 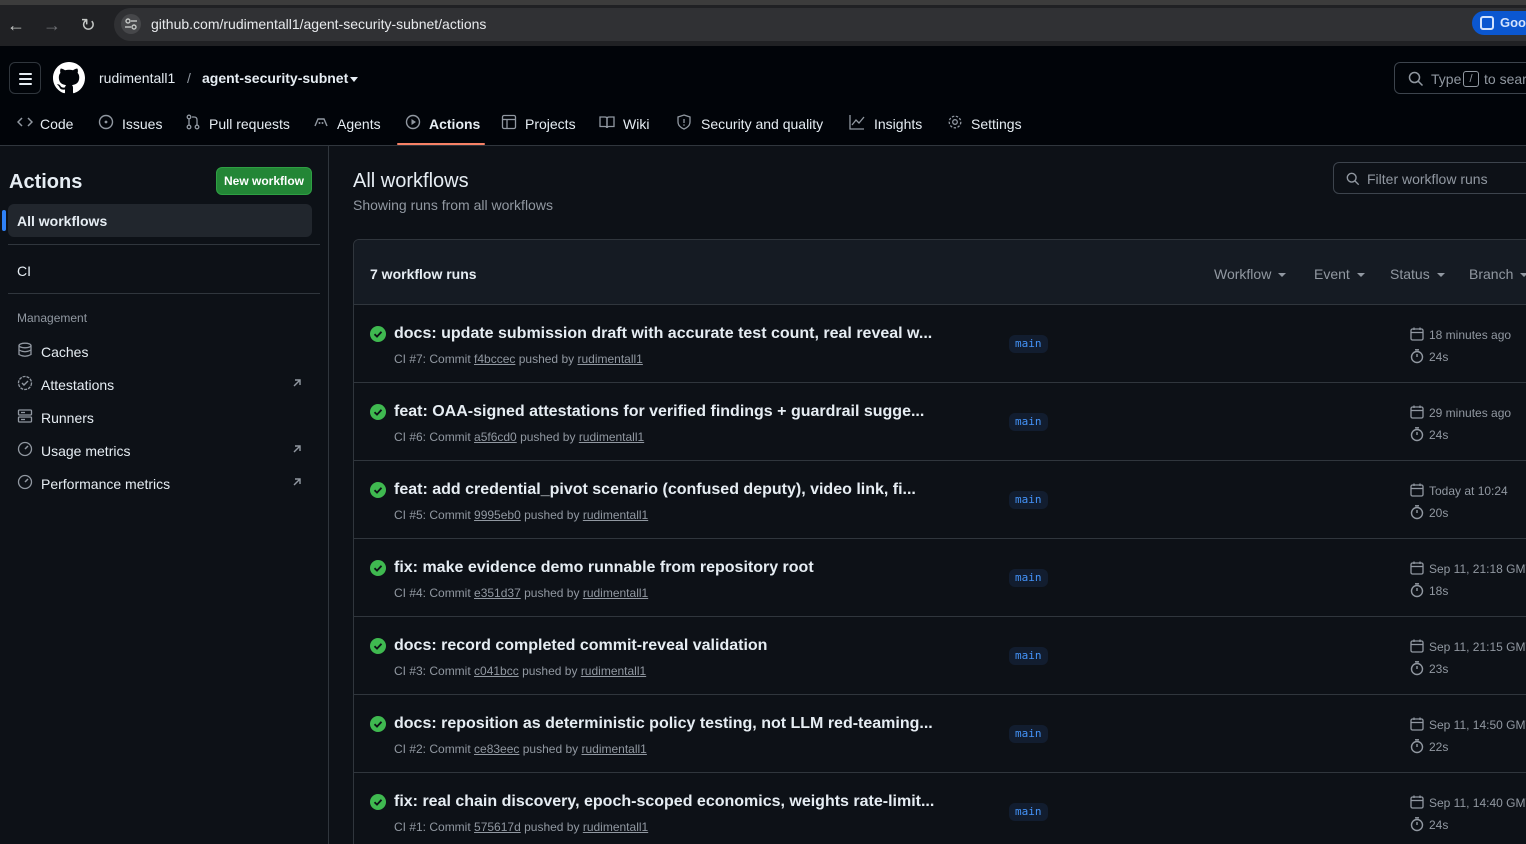 I want to click on search-input: Type / to sear, so click(x=1460, y=78).